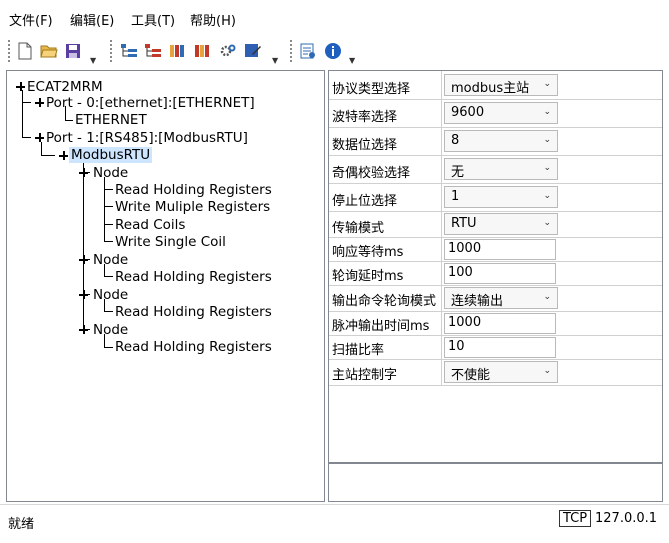 The image size is (669, 543). Describe the element at coordinates (31, 19) in the screenshot. I see `menu-file: 文件(F)` at that location.